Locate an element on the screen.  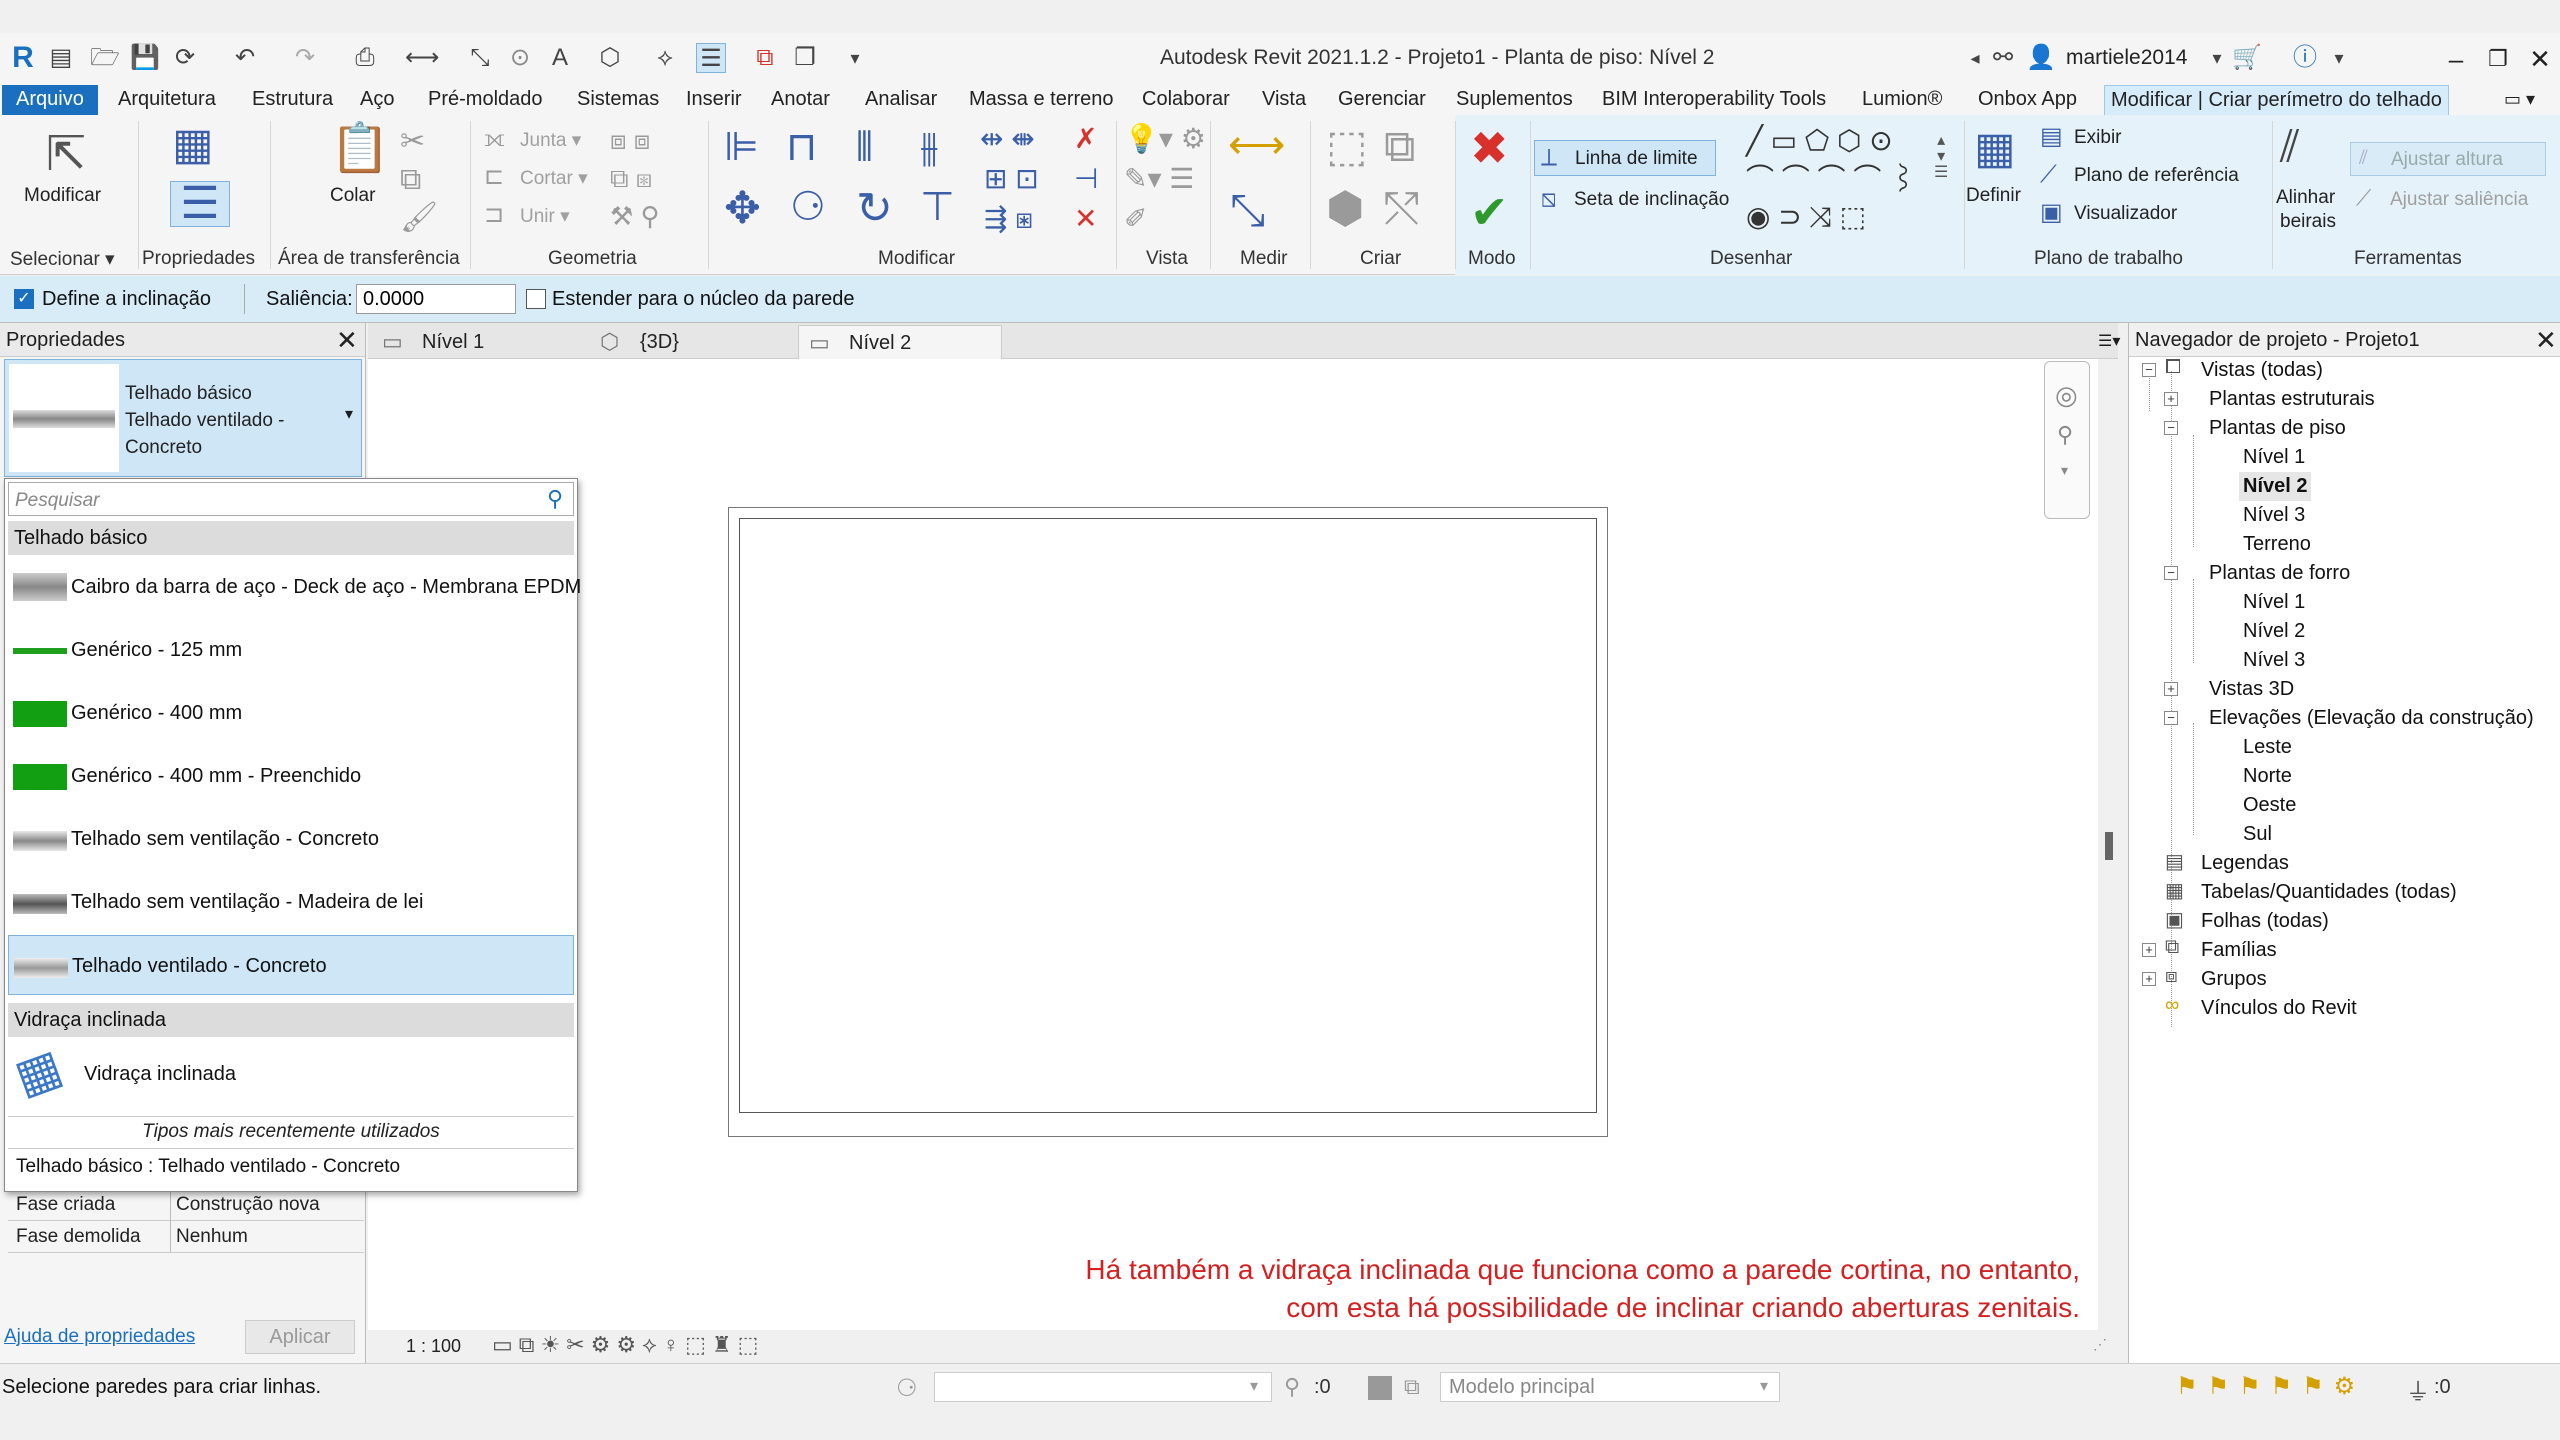
tab-pre-moldado: Pré-moldado is located at coordinates (485, 100).